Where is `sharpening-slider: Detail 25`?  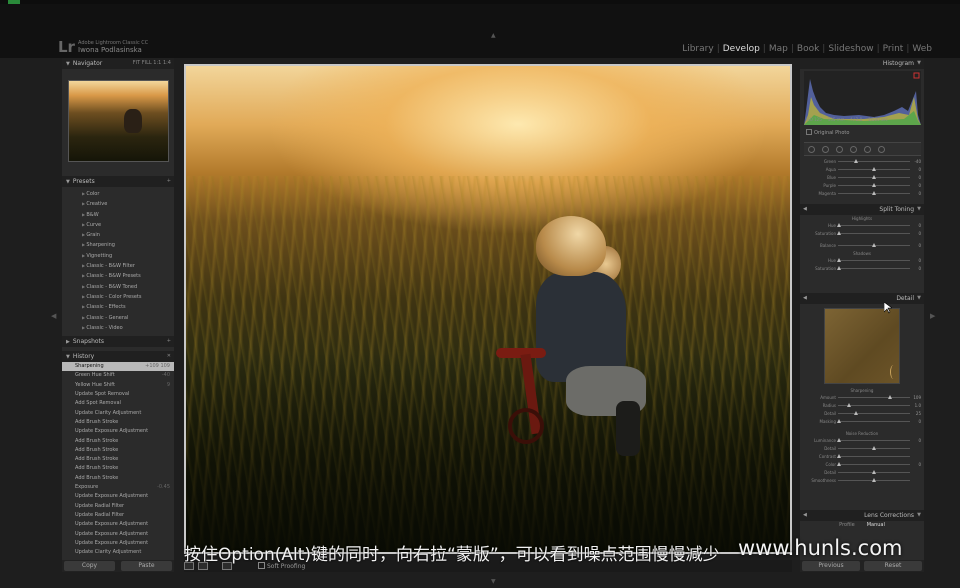 sharpening-slider: Detail 25 is located at coordinates (862, 414).